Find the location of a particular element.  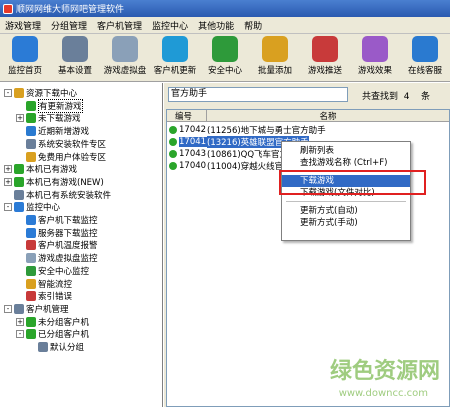

tree-item: - 监控中心 is located at coordinates (32, 207).